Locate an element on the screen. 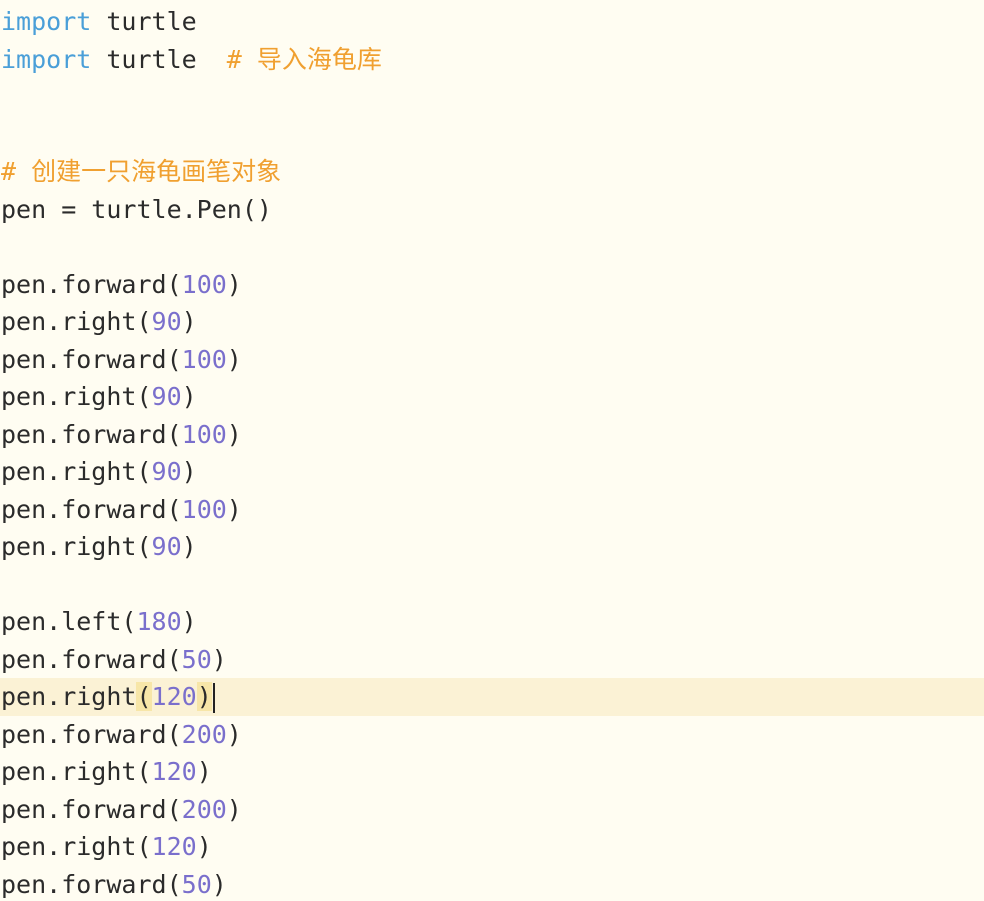 This screenshot has width=984, height=901. code-line: pen.left(180) is located at coordinates (492, 622).